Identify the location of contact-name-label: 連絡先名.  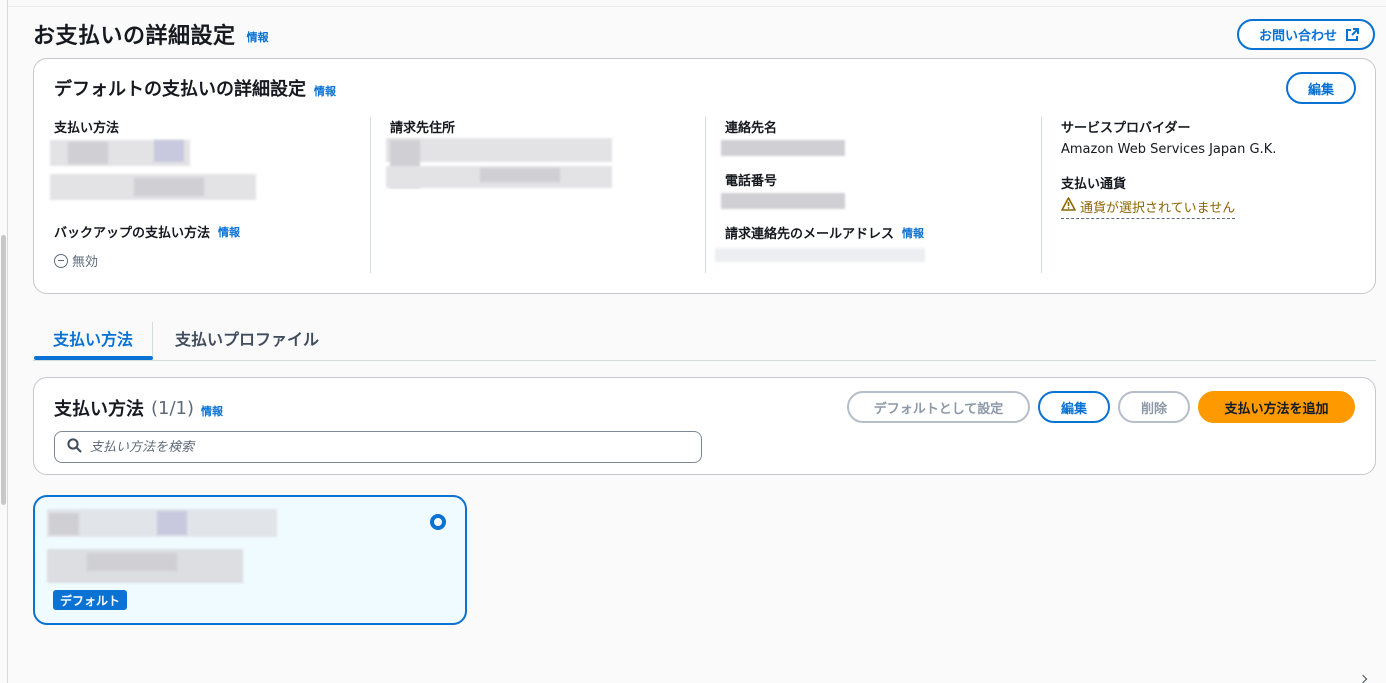
(751, 128).